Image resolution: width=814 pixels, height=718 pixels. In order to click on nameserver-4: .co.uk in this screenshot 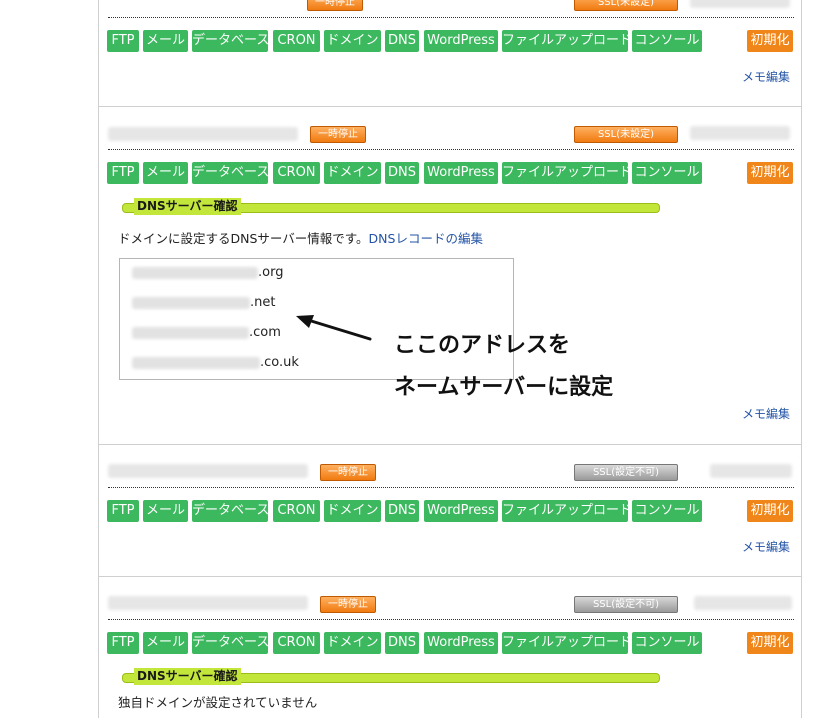, I will do `click(215, 362)`.